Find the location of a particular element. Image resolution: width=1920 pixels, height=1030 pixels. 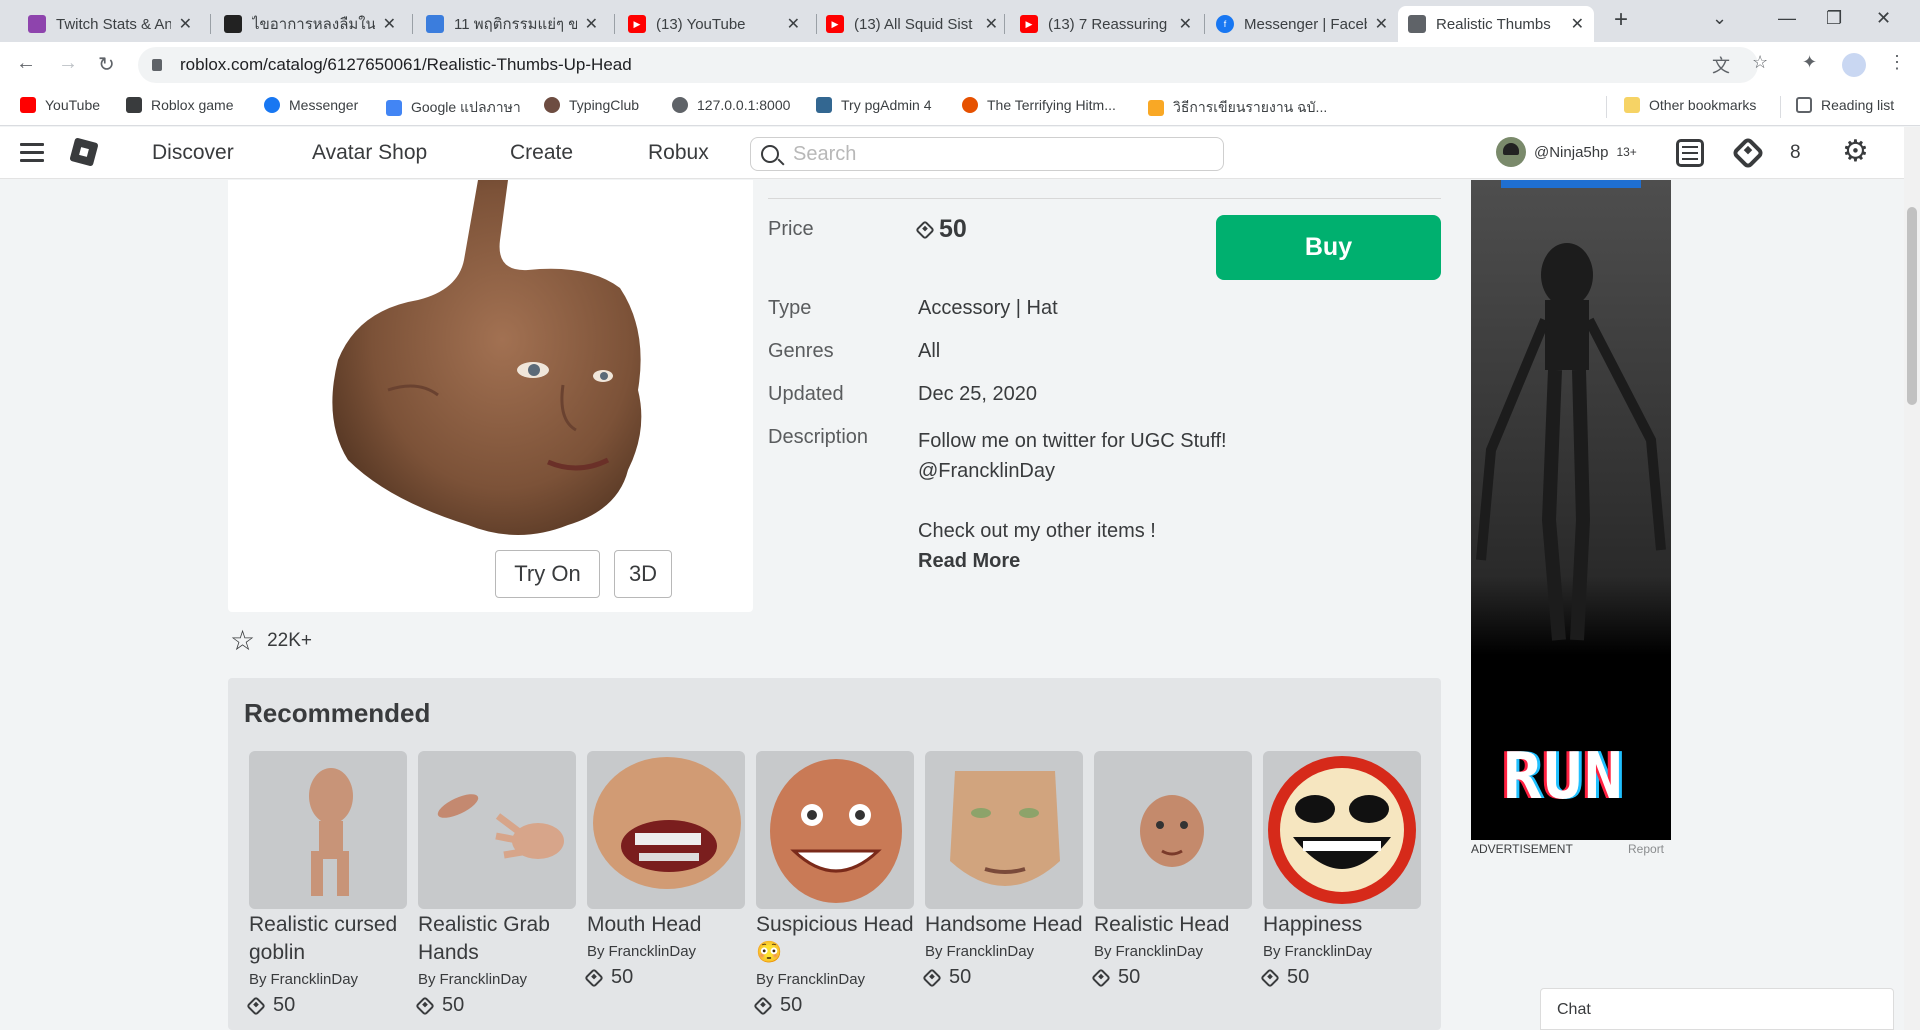

bookmark-messenger: Messenger is located at coordinates (311, 105).